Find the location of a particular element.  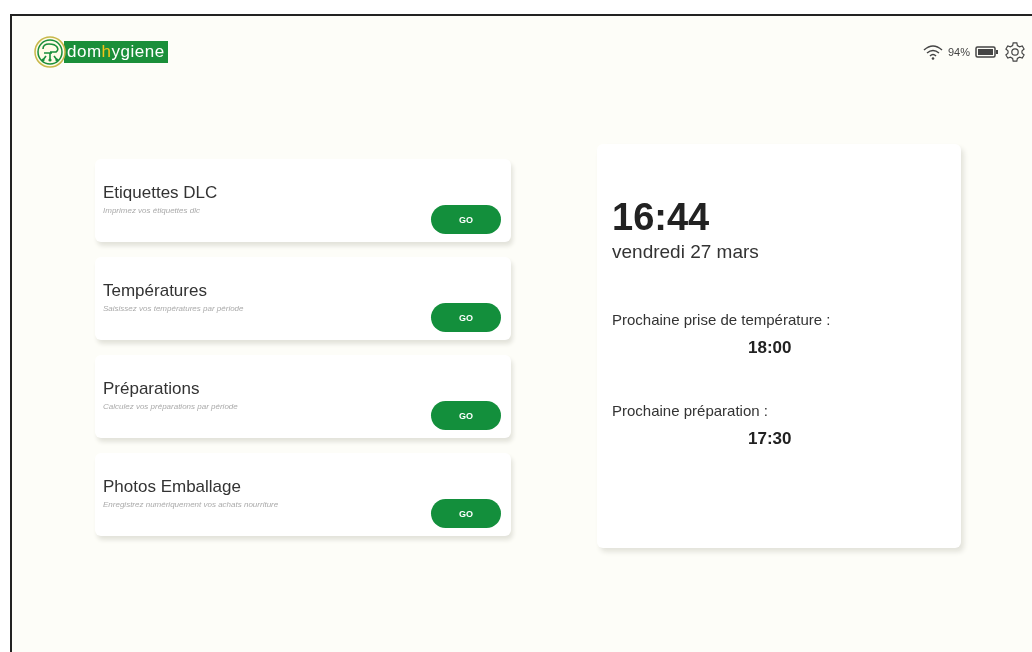

next-event-label: Prochaine prise de température : is located at coordinates (722, 319).